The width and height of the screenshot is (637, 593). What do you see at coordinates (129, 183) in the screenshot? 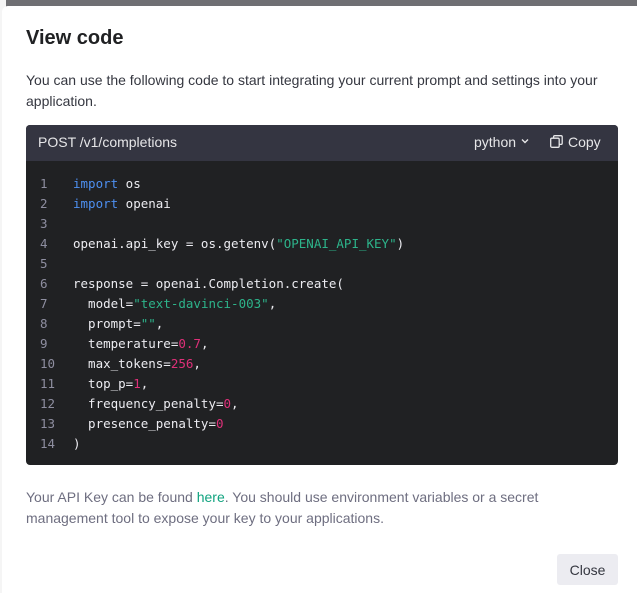
I see `code-token: os` at bounding box center [129, 183].